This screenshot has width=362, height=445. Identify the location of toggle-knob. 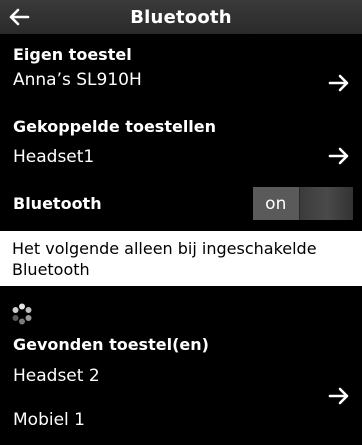
(325, 203).